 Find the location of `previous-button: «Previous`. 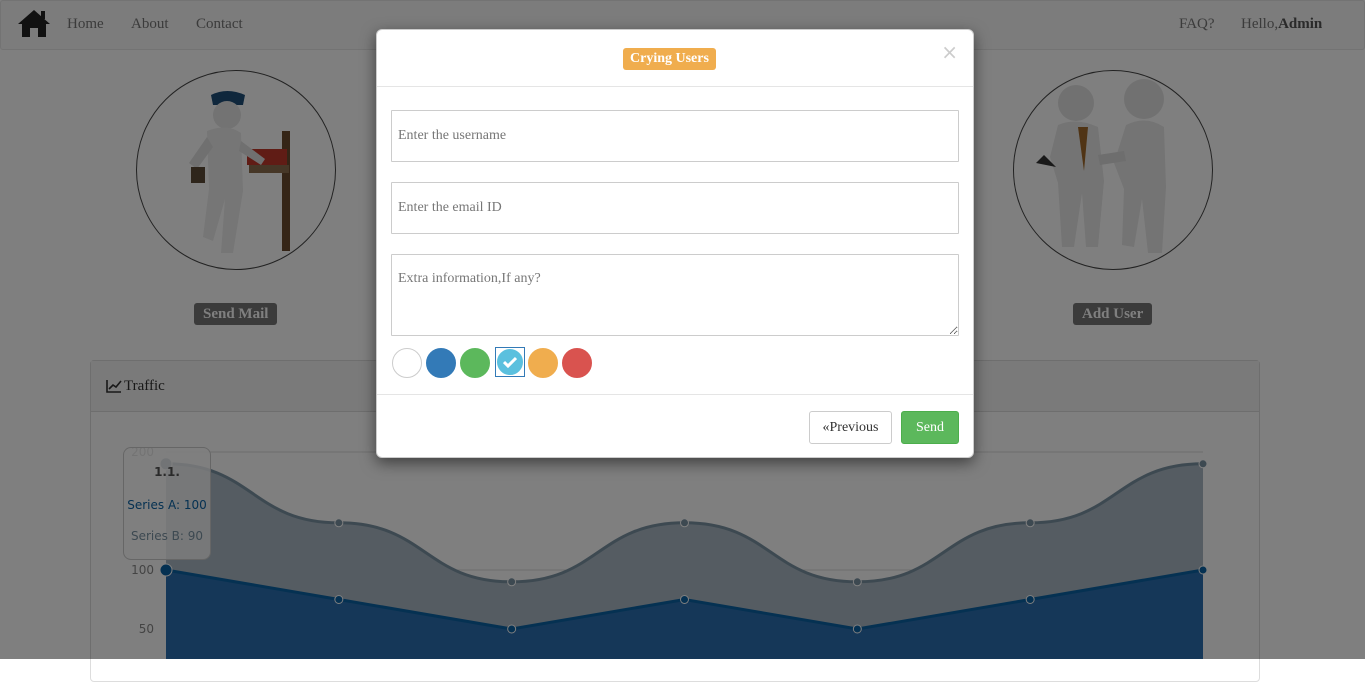

previous-button: «Previous is located at coordinates (850, 427).